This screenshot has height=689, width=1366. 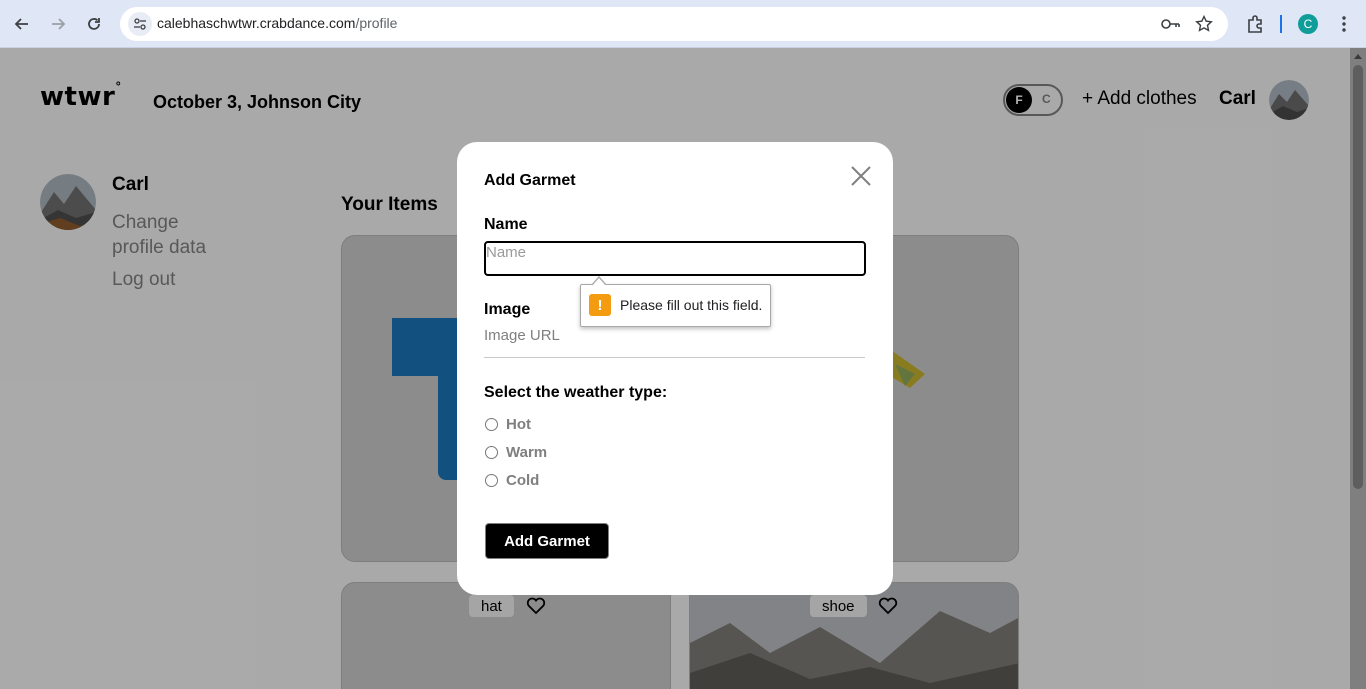 What do you see at coordinates (675, 258) in the screenshot?
I see `name-input: Name` at bounding box center [675, 258].